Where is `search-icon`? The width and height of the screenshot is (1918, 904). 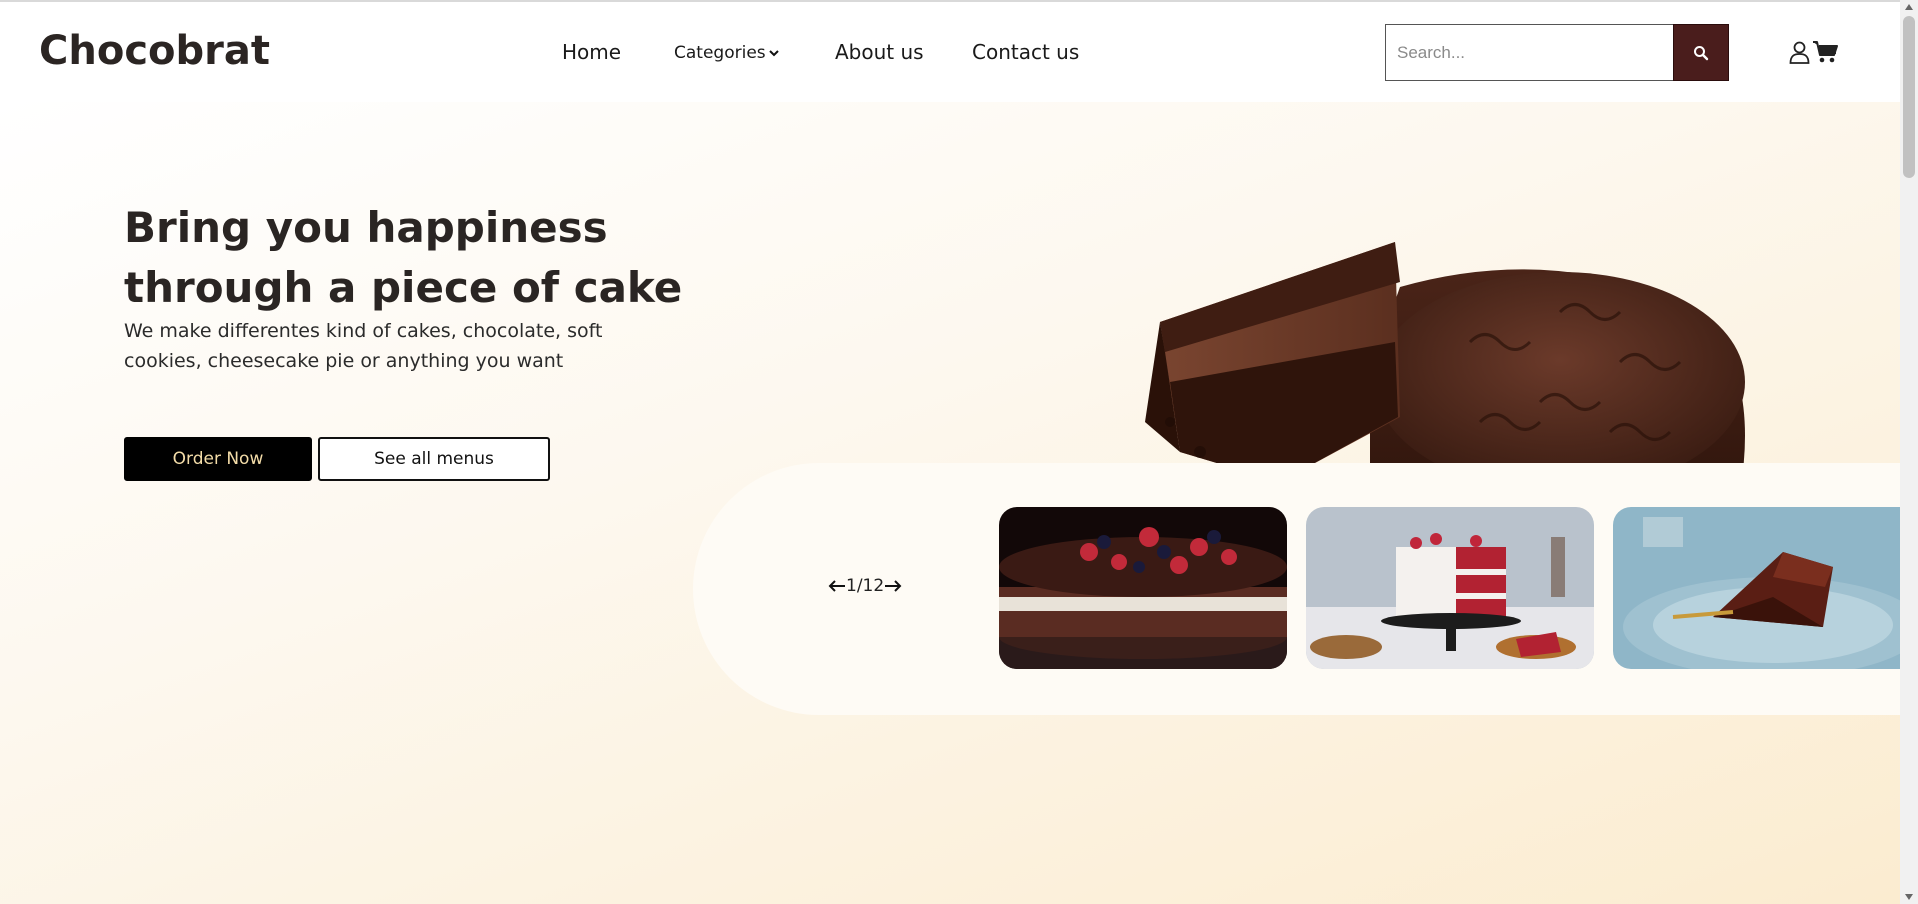 search-icon is located at coordinates (1701, 52).